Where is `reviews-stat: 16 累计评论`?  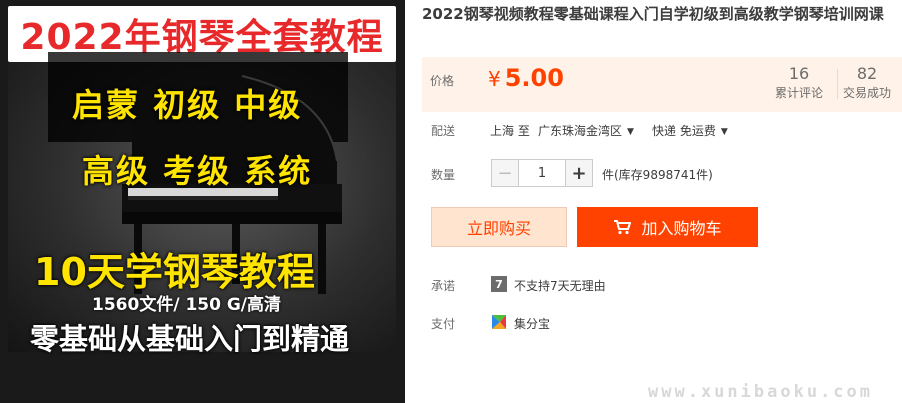 reviews-stat: 16 累计评论 is located at coordinates (799, 83).